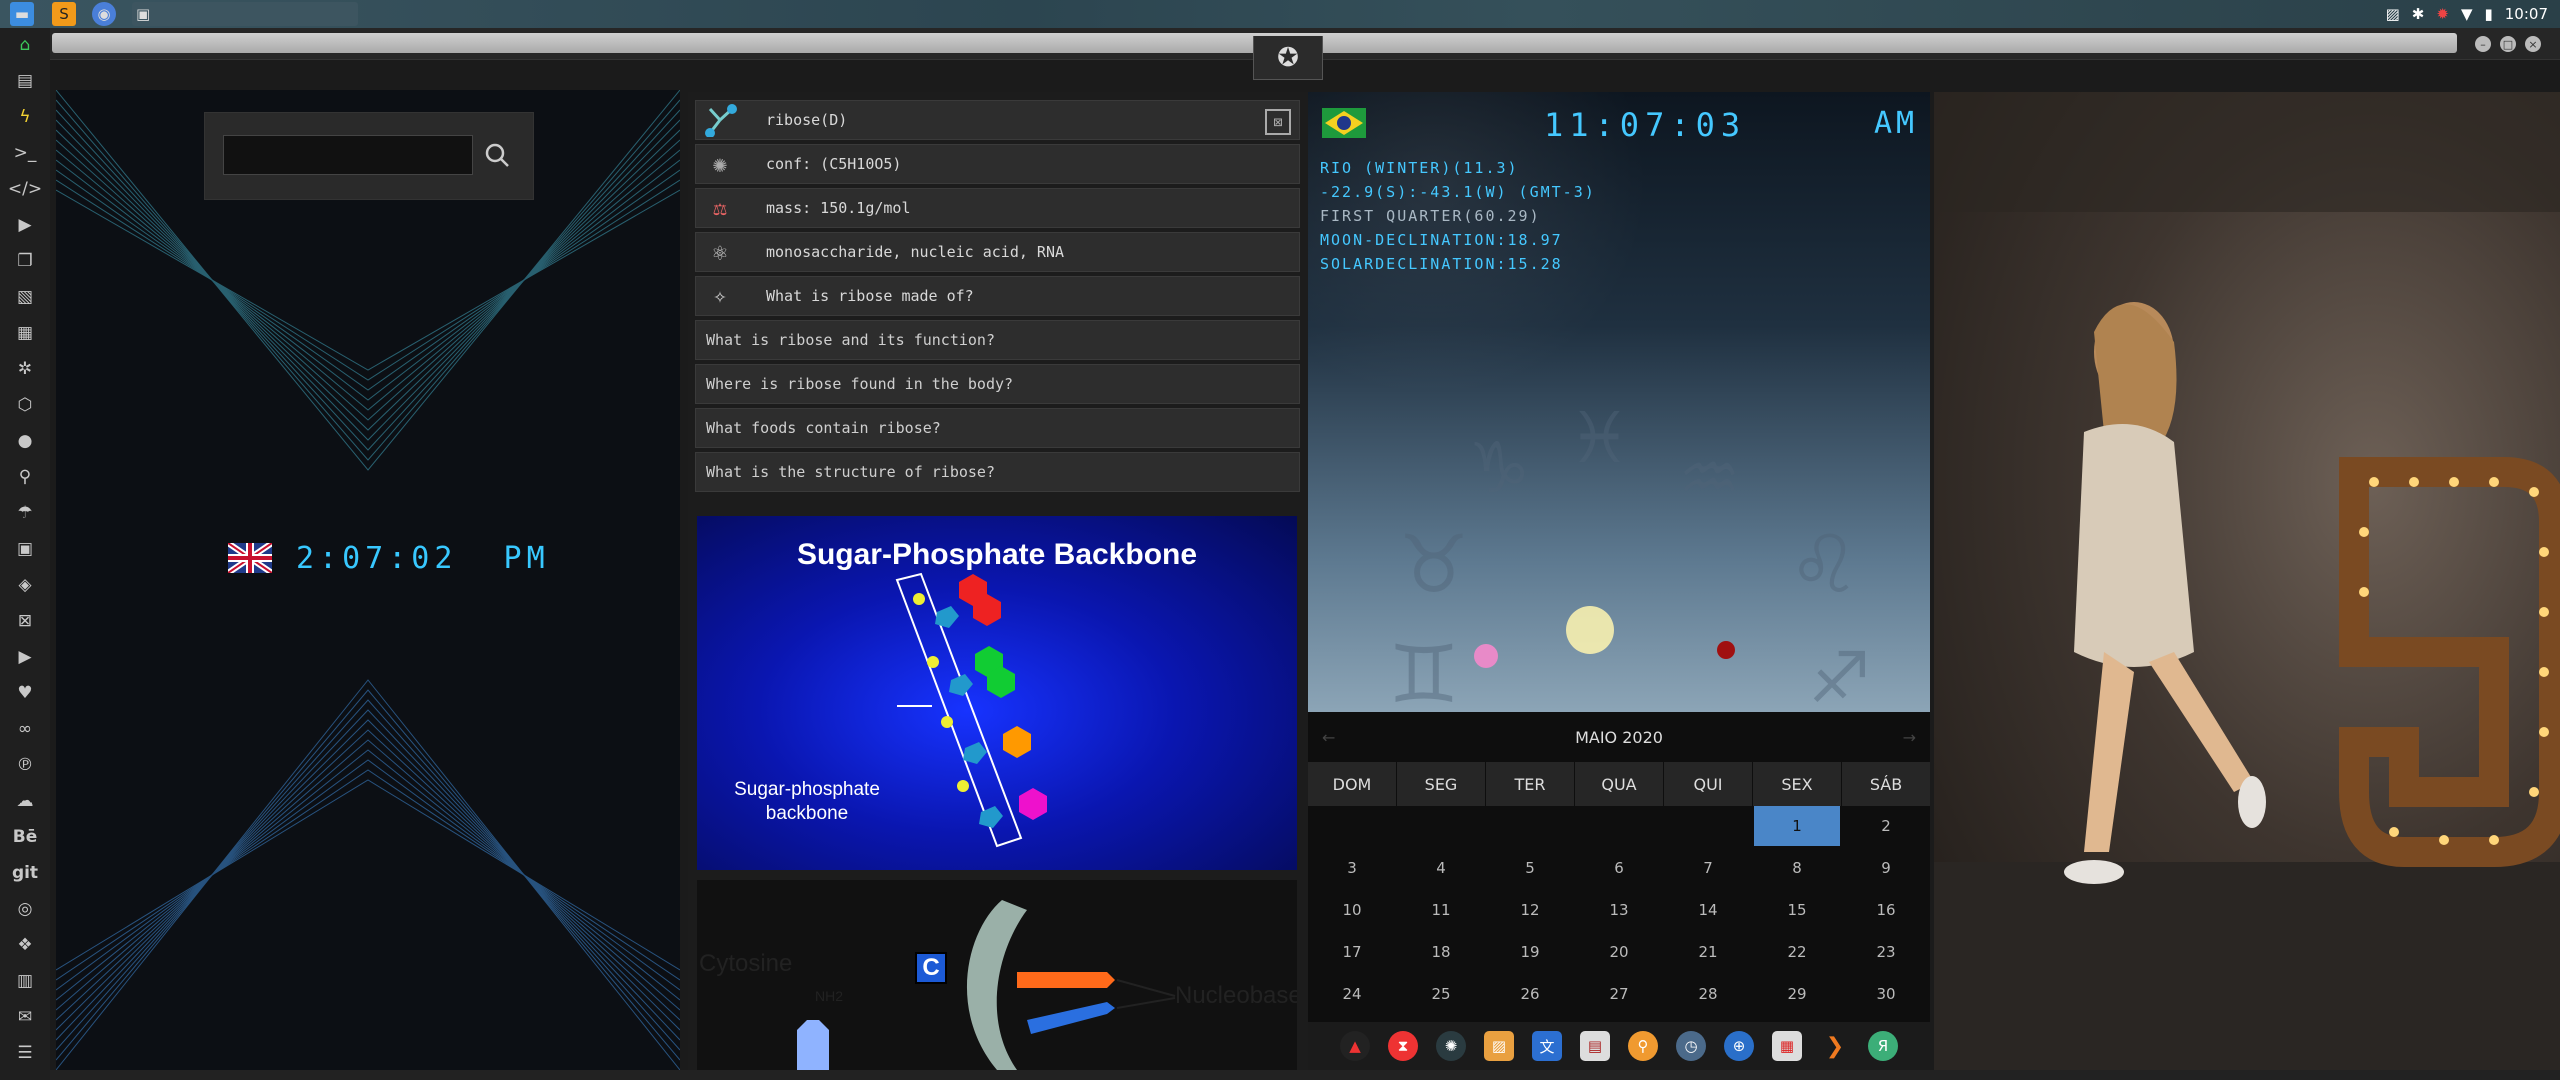  Describe the element at coordinates (25, 369) in the screenshot. I see `settings-icon: ✲` at that location.